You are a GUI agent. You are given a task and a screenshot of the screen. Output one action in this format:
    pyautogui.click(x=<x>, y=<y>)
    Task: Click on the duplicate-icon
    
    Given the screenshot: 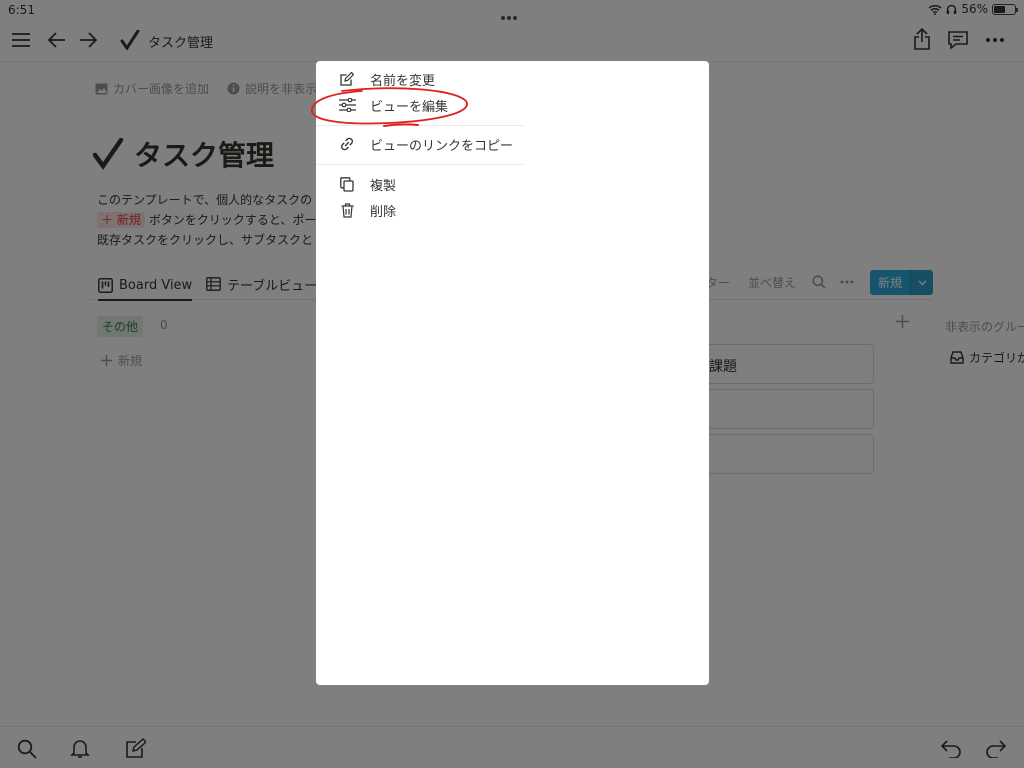 What is the action you would take?
    pyautogui.click(x=347, y=184)
    